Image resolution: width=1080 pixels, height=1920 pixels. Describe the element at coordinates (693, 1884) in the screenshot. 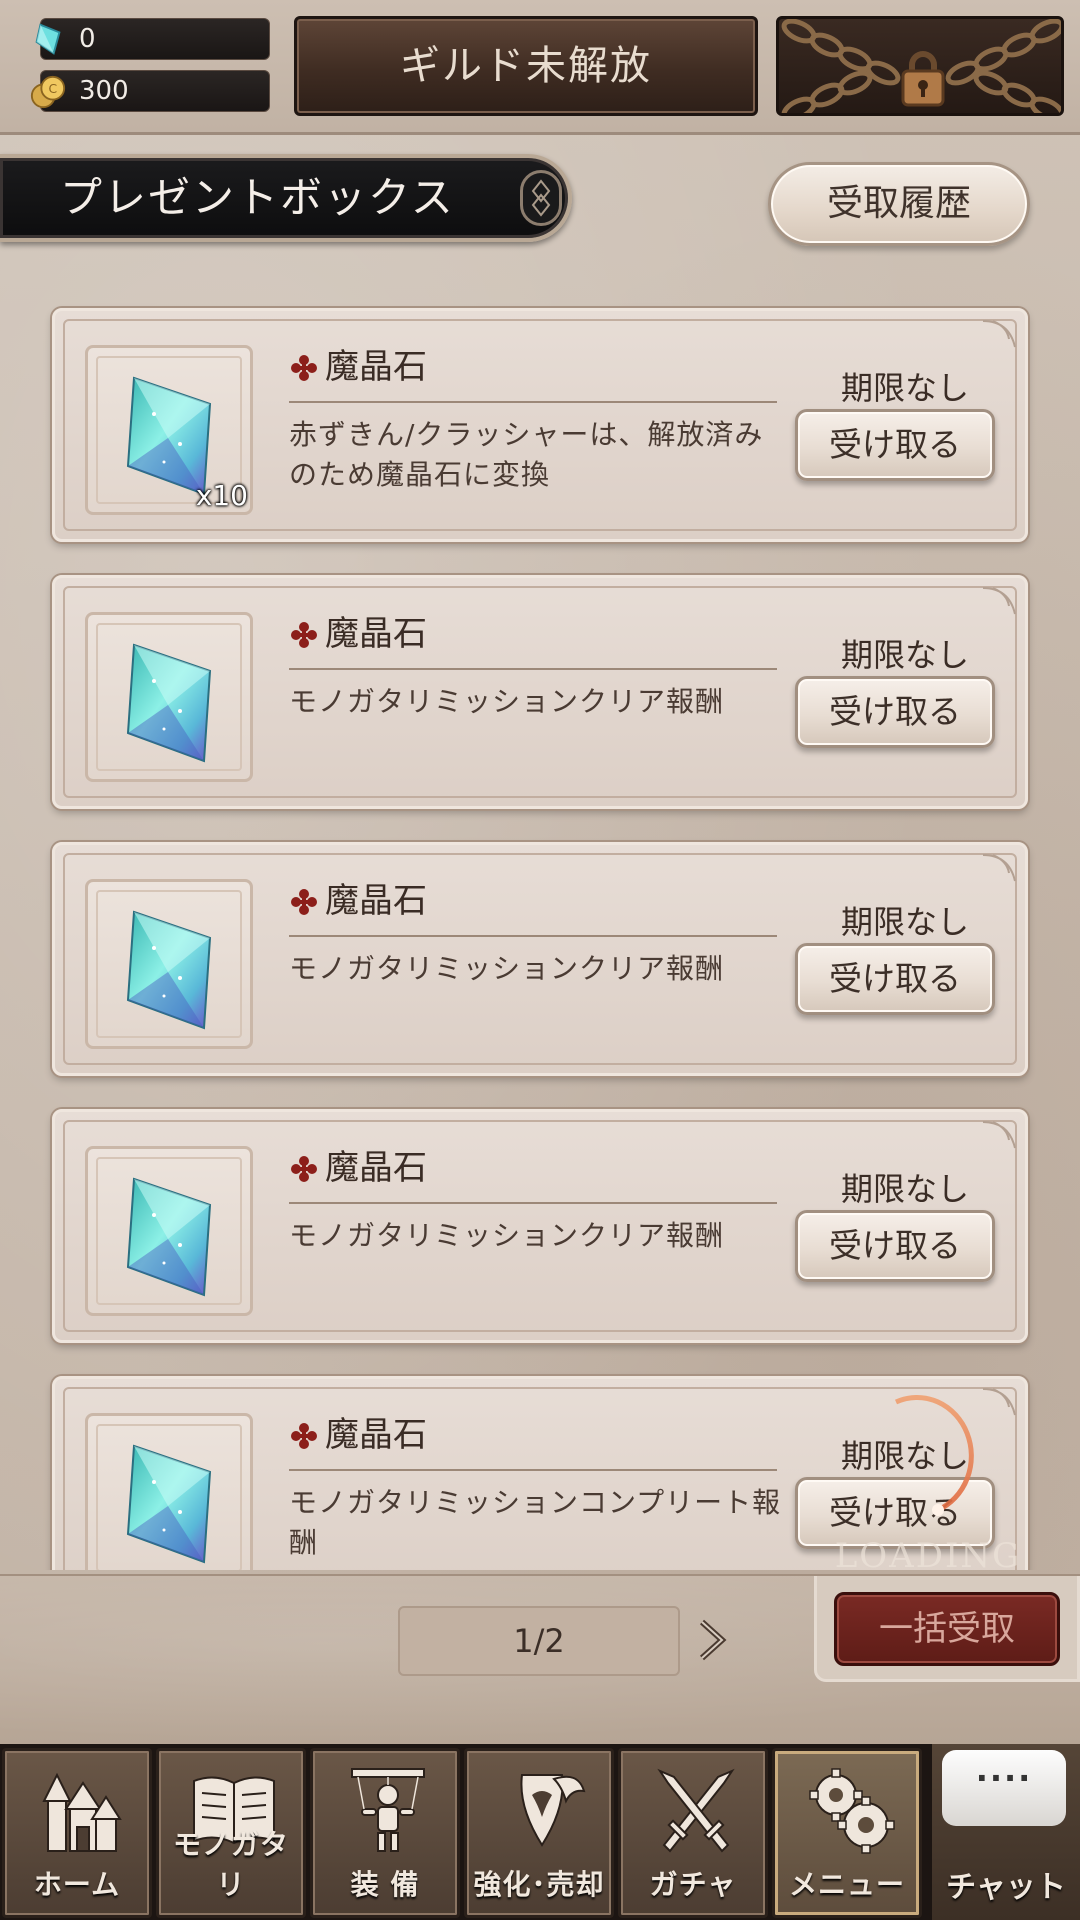

I see `nav-gacha-label: ガチャ` at that location.